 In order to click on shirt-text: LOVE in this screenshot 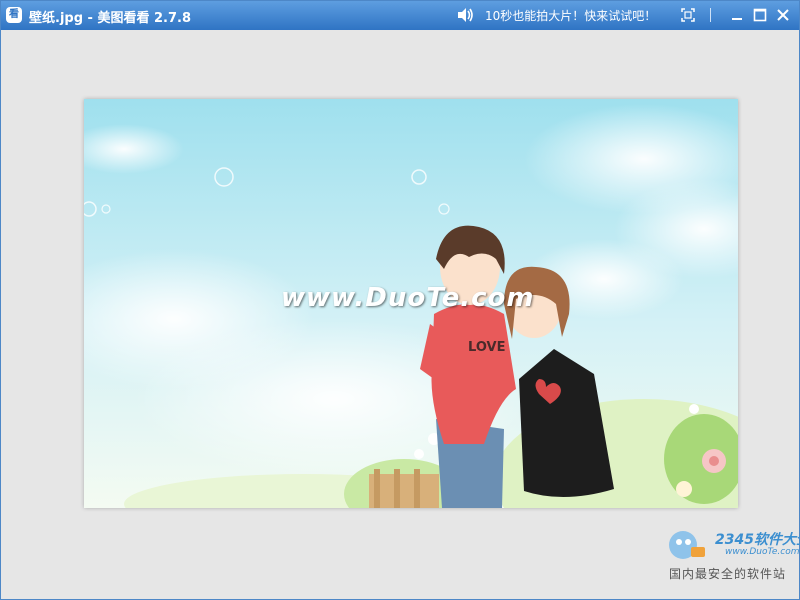, I will do `click(487, 347)`.